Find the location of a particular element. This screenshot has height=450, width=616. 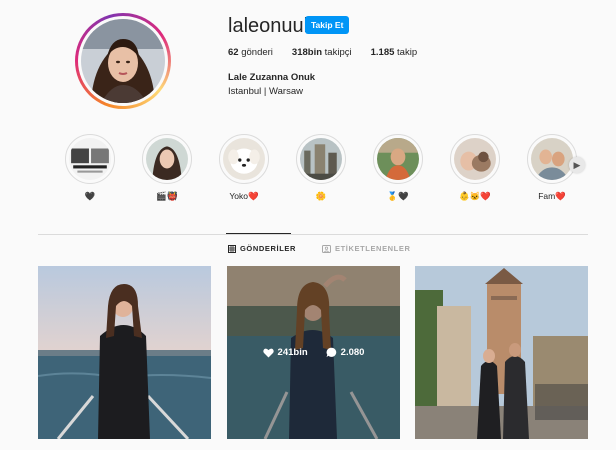

highlight-cover-friend is located at coordinates (398, 159).